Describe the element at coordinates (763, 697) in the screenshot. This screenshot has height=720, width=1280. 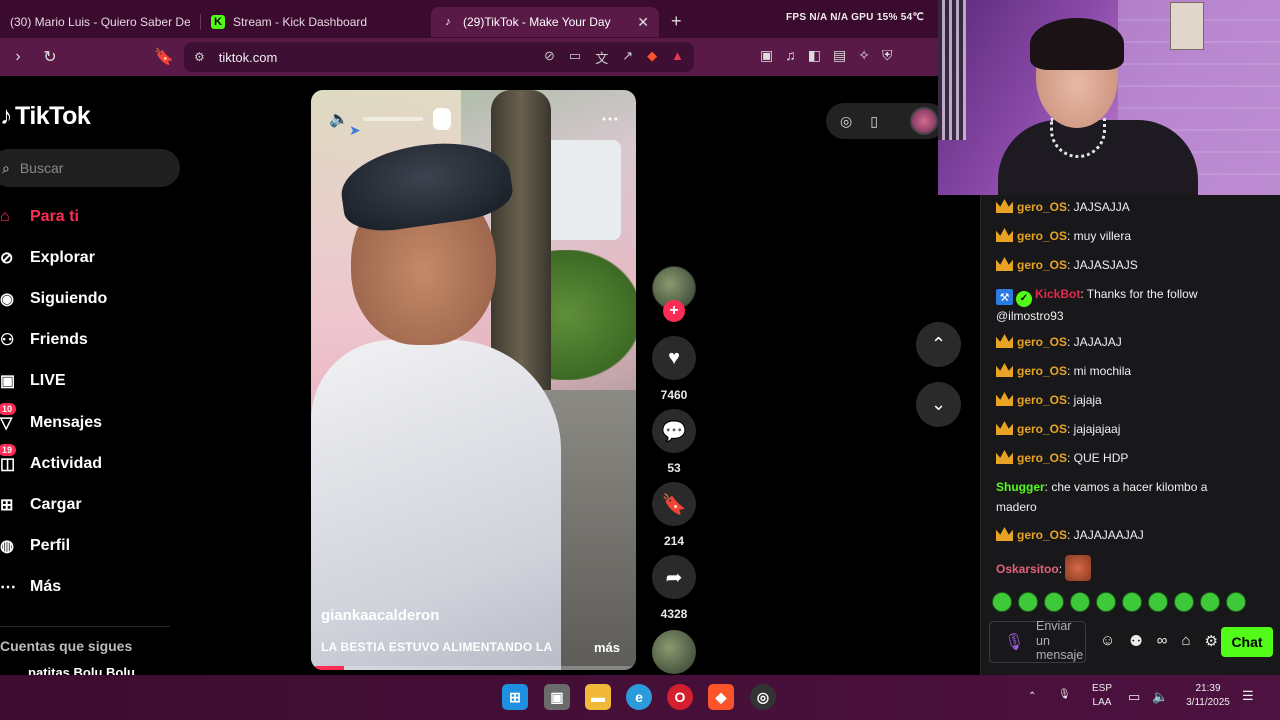
I see `obs-icon: ◎` at that location.